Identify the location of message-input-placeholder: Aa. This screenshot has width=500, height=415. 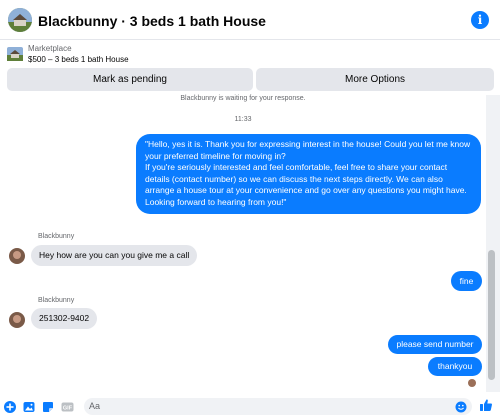
(95, 406).